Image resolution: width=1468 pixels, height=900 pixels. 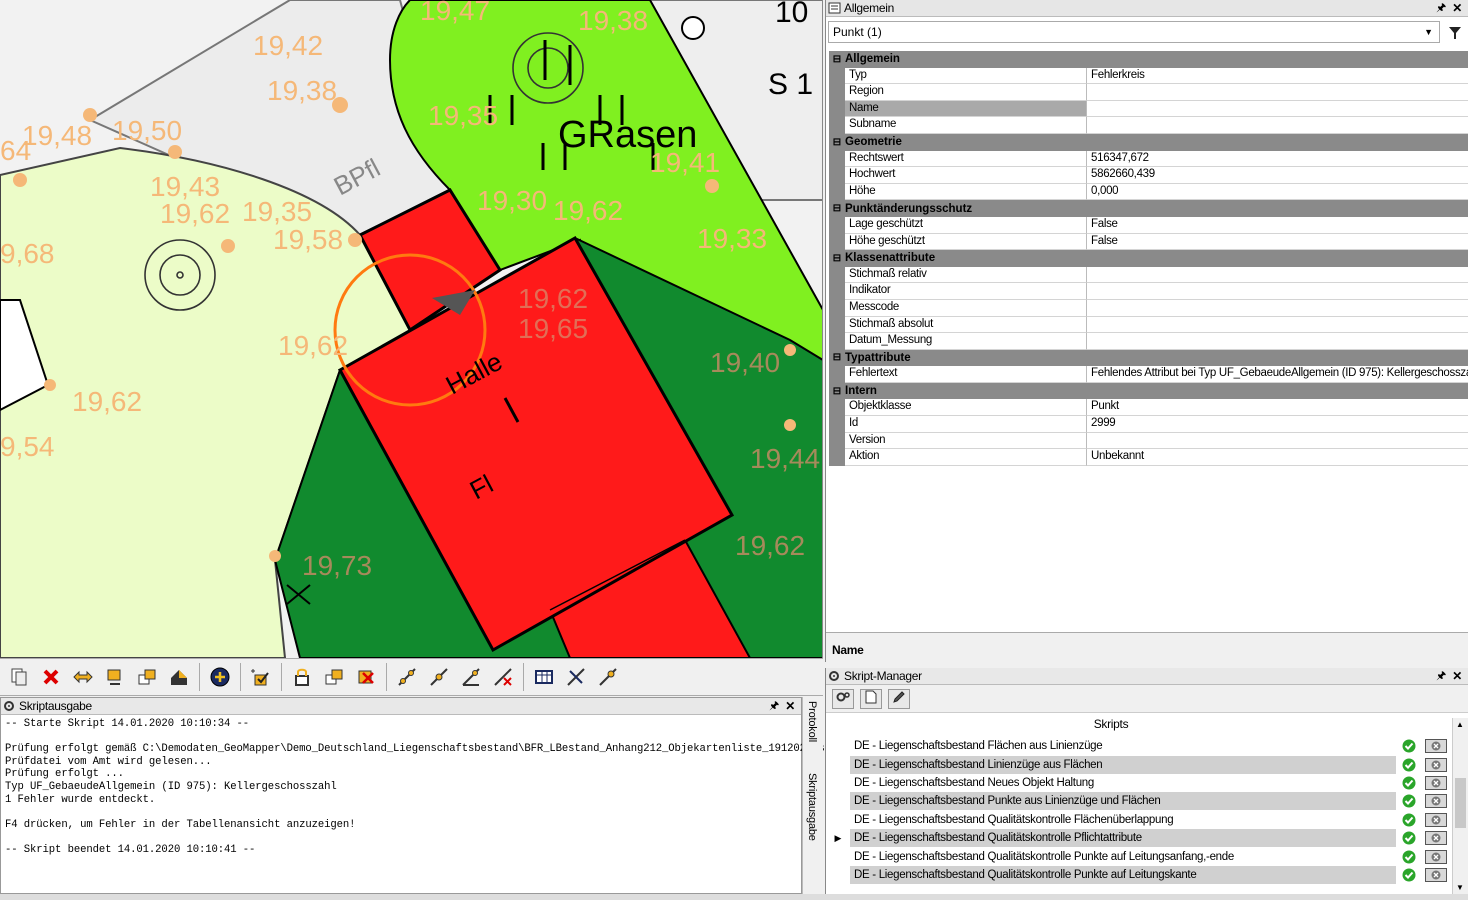 I want to click on property-value: 2999, so click(x=1277, y=424).